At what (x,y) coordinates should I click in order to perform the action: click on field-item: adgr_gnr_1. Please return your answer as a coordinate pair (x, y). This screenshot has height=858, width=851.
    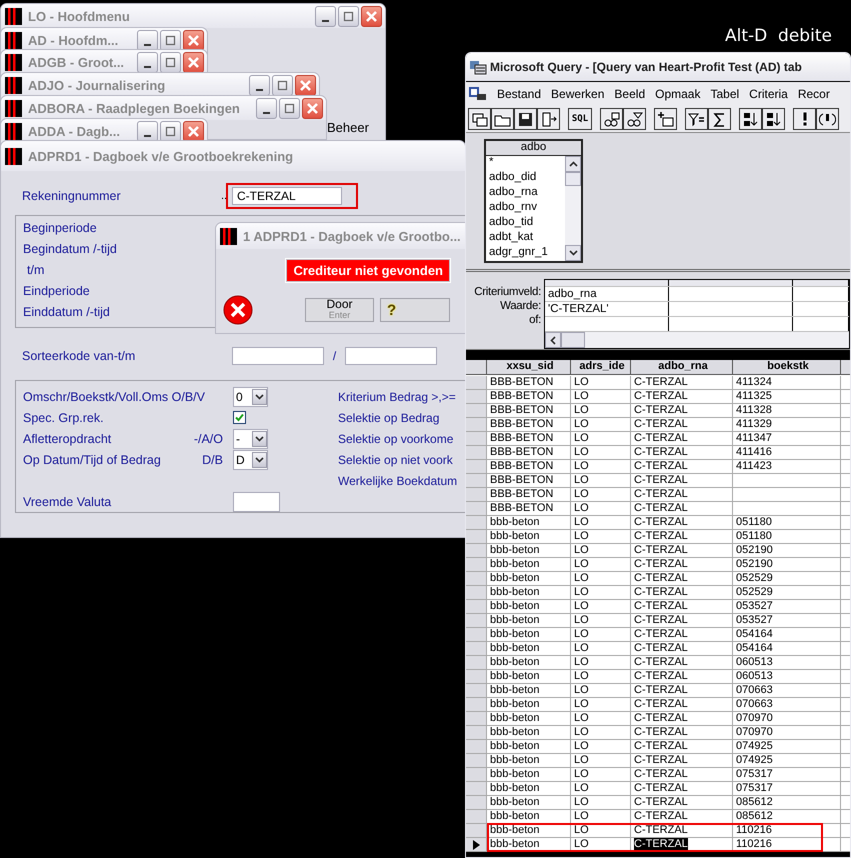
    Looking at the image, I should click on (527, 253).